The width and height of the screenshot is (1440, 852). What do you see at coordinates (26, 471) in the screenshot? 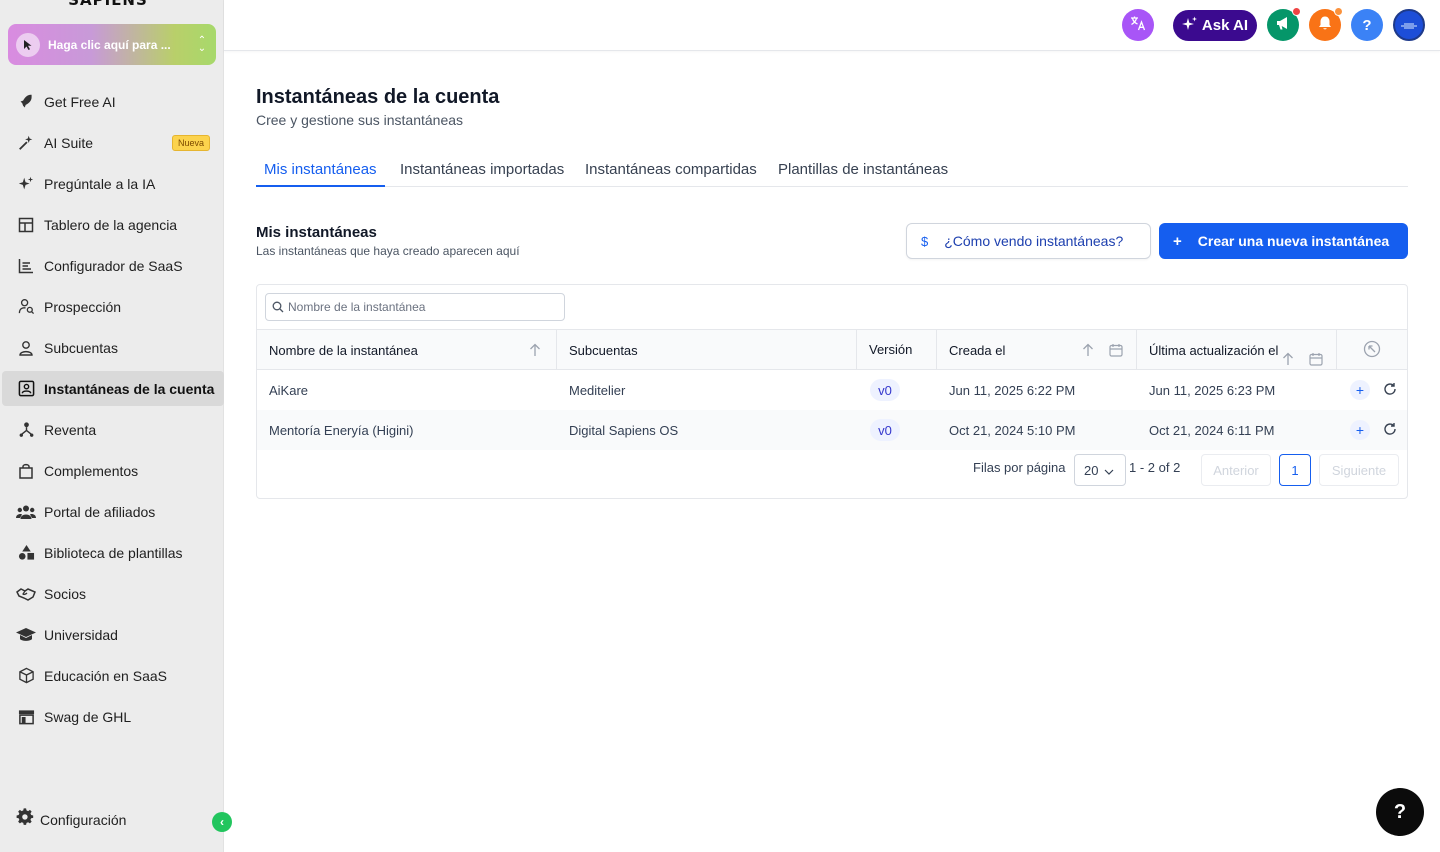
I see `bag-icon` at bounding box center [26, 471].